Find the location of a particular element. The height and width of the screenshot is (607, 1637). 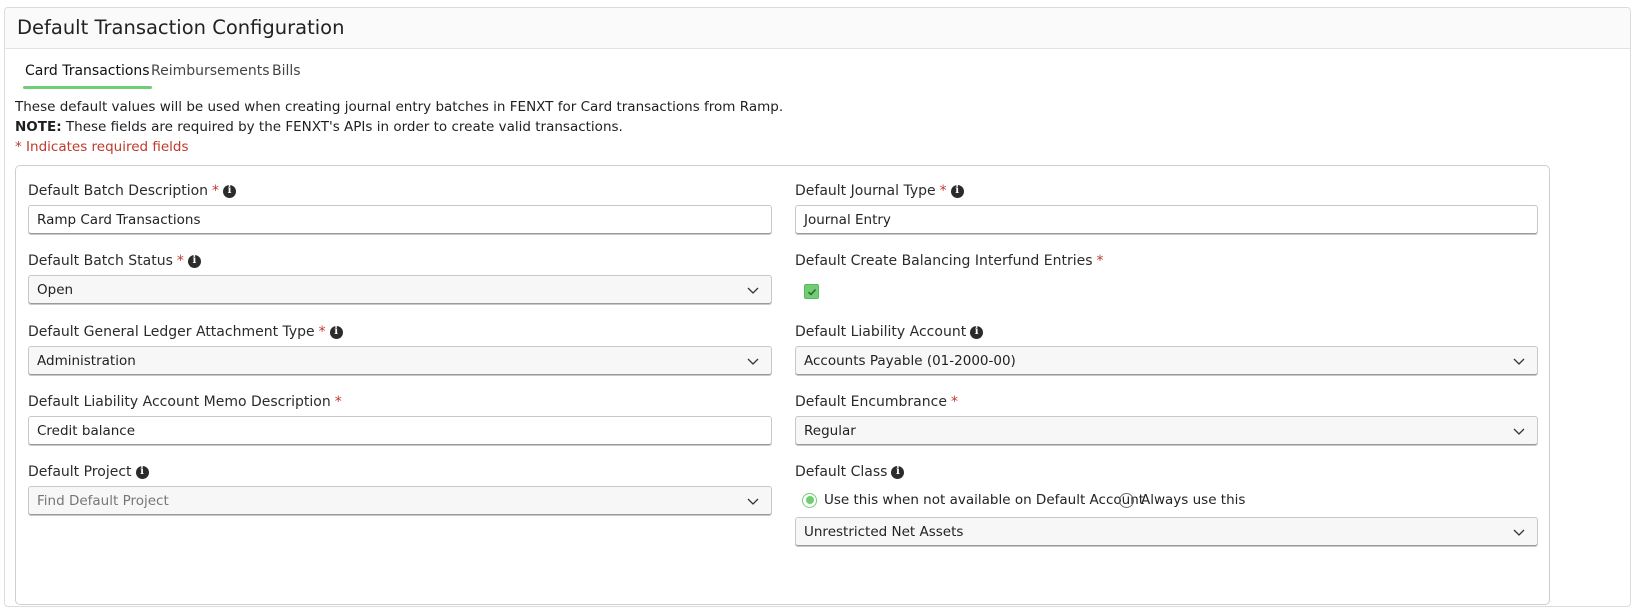

tab-reimbursements: Reimbursements is located at coordinates (210, 71).